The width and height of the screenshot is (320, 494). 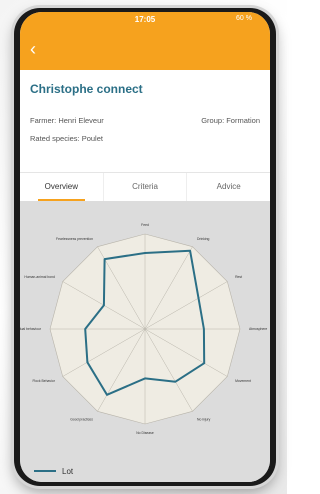 I want to click on status-indicators: 60 %, so click(x=244, y=18).